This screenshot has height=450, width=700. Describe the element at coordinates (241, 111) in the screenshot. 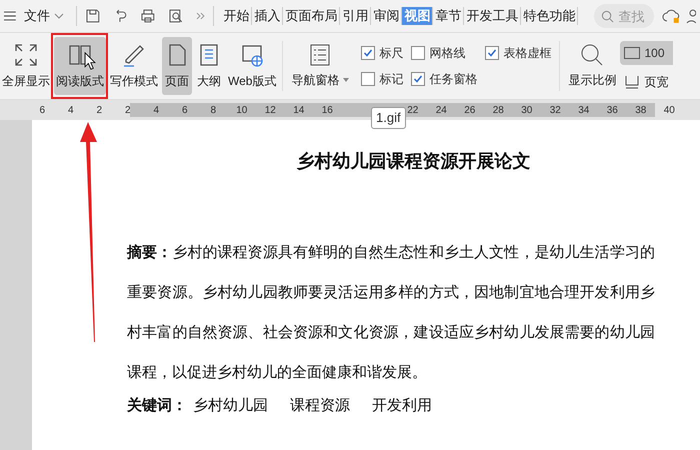

I see `ruler-number: 10` at that location.